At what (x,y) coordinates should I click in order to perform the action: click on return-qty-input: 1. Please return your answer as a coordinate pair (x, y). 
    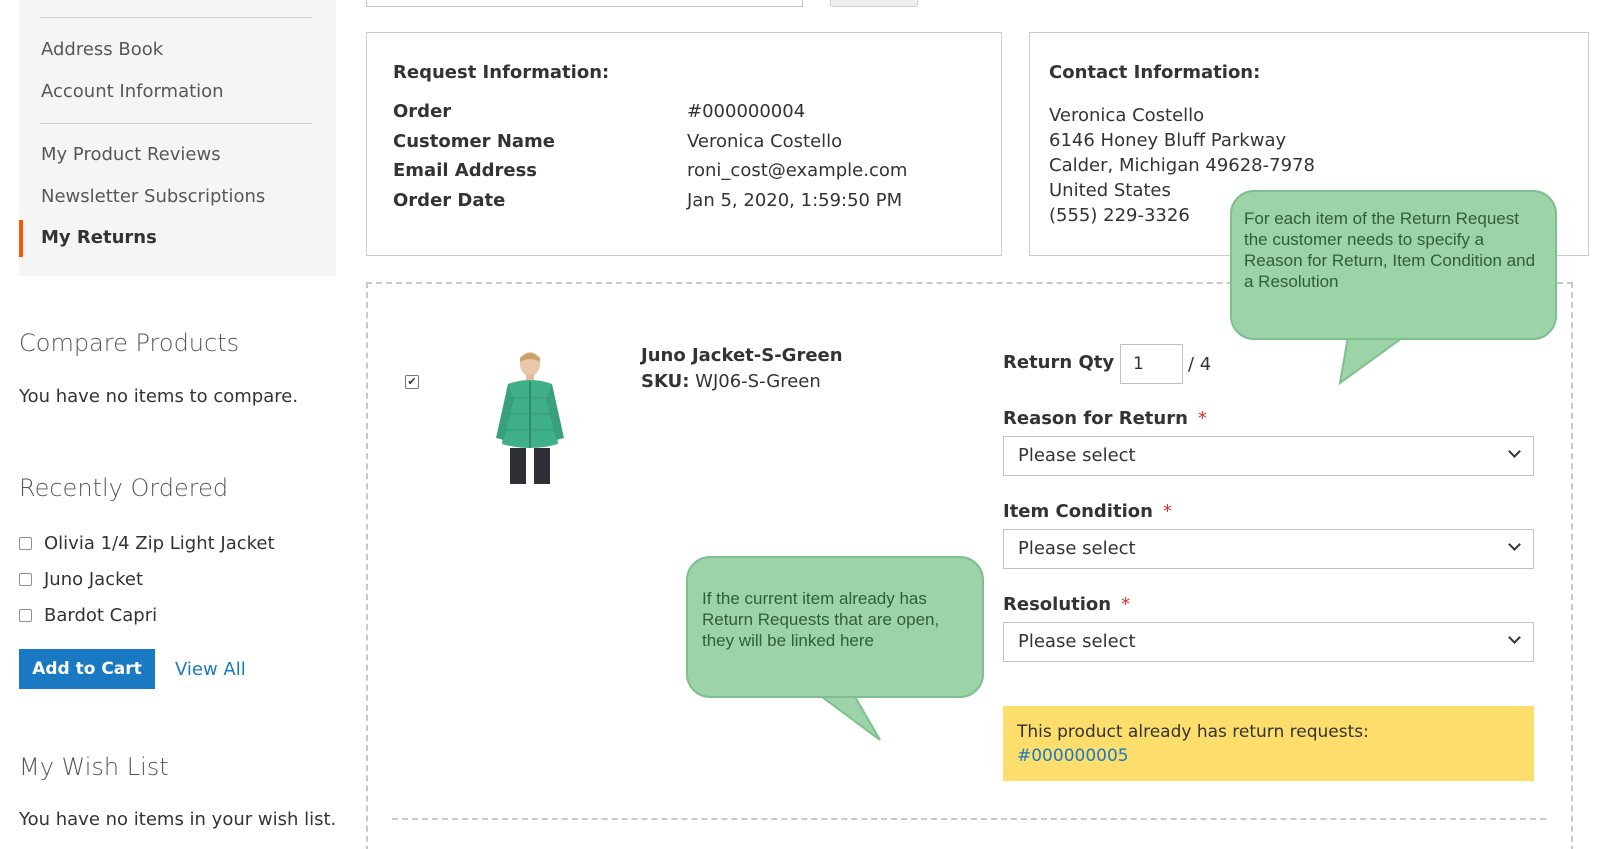
    Looking at the image, I should click on (1151, 364).